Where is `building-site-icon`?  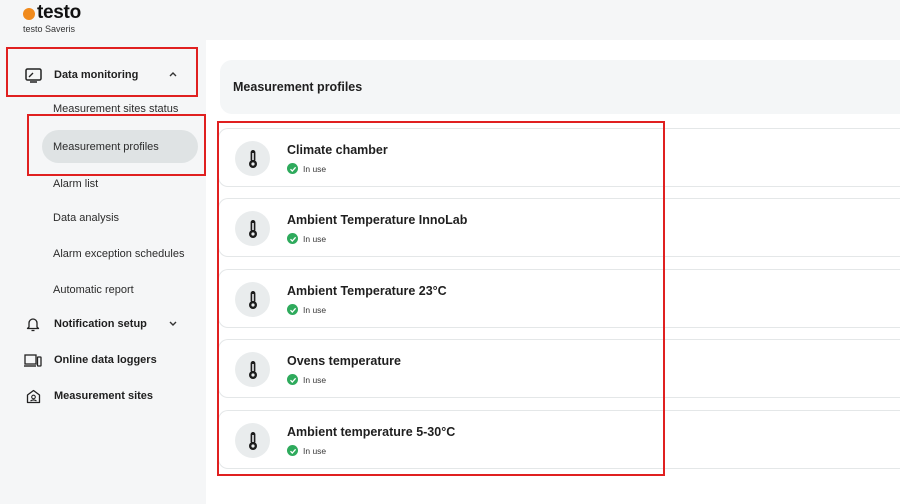
building-site-icon is located at coordinates (33, 396).